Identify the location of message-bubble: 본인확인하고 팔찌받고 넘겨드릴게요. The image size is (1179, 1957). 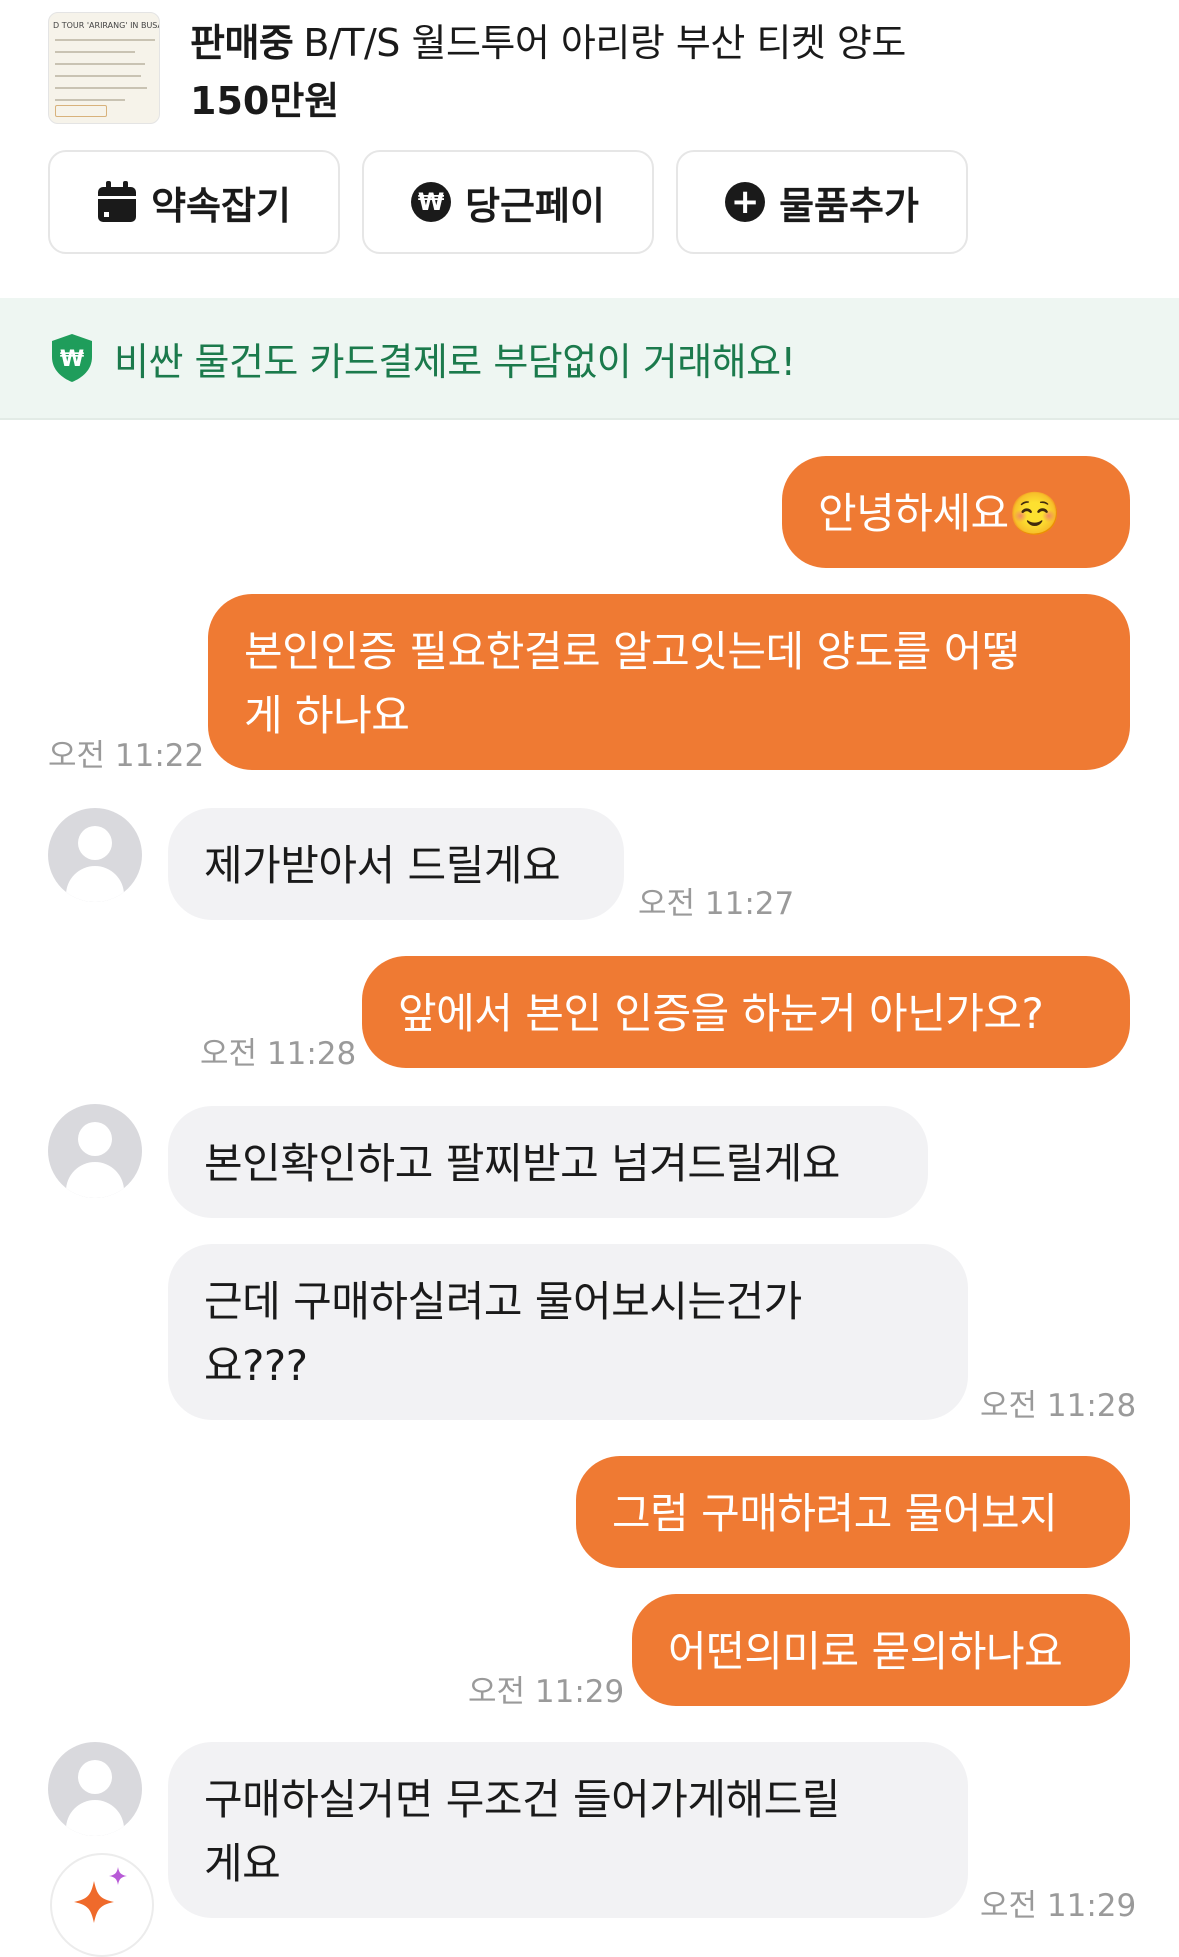
(548, 1162).